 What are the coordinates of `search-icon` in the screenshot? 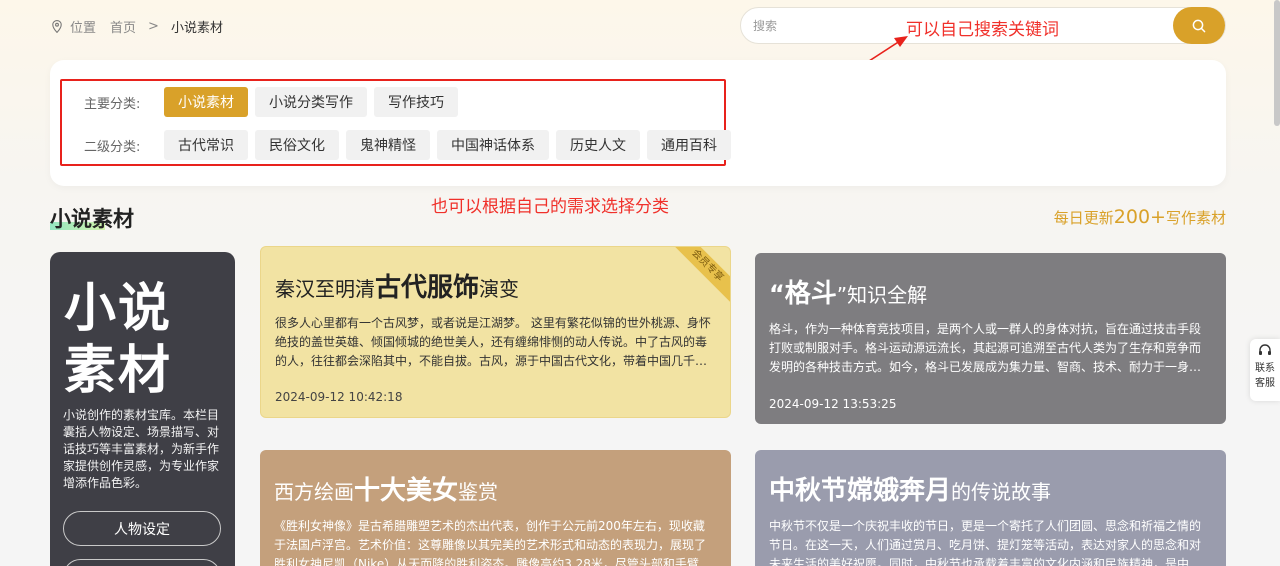 It's located at (1199, 25).